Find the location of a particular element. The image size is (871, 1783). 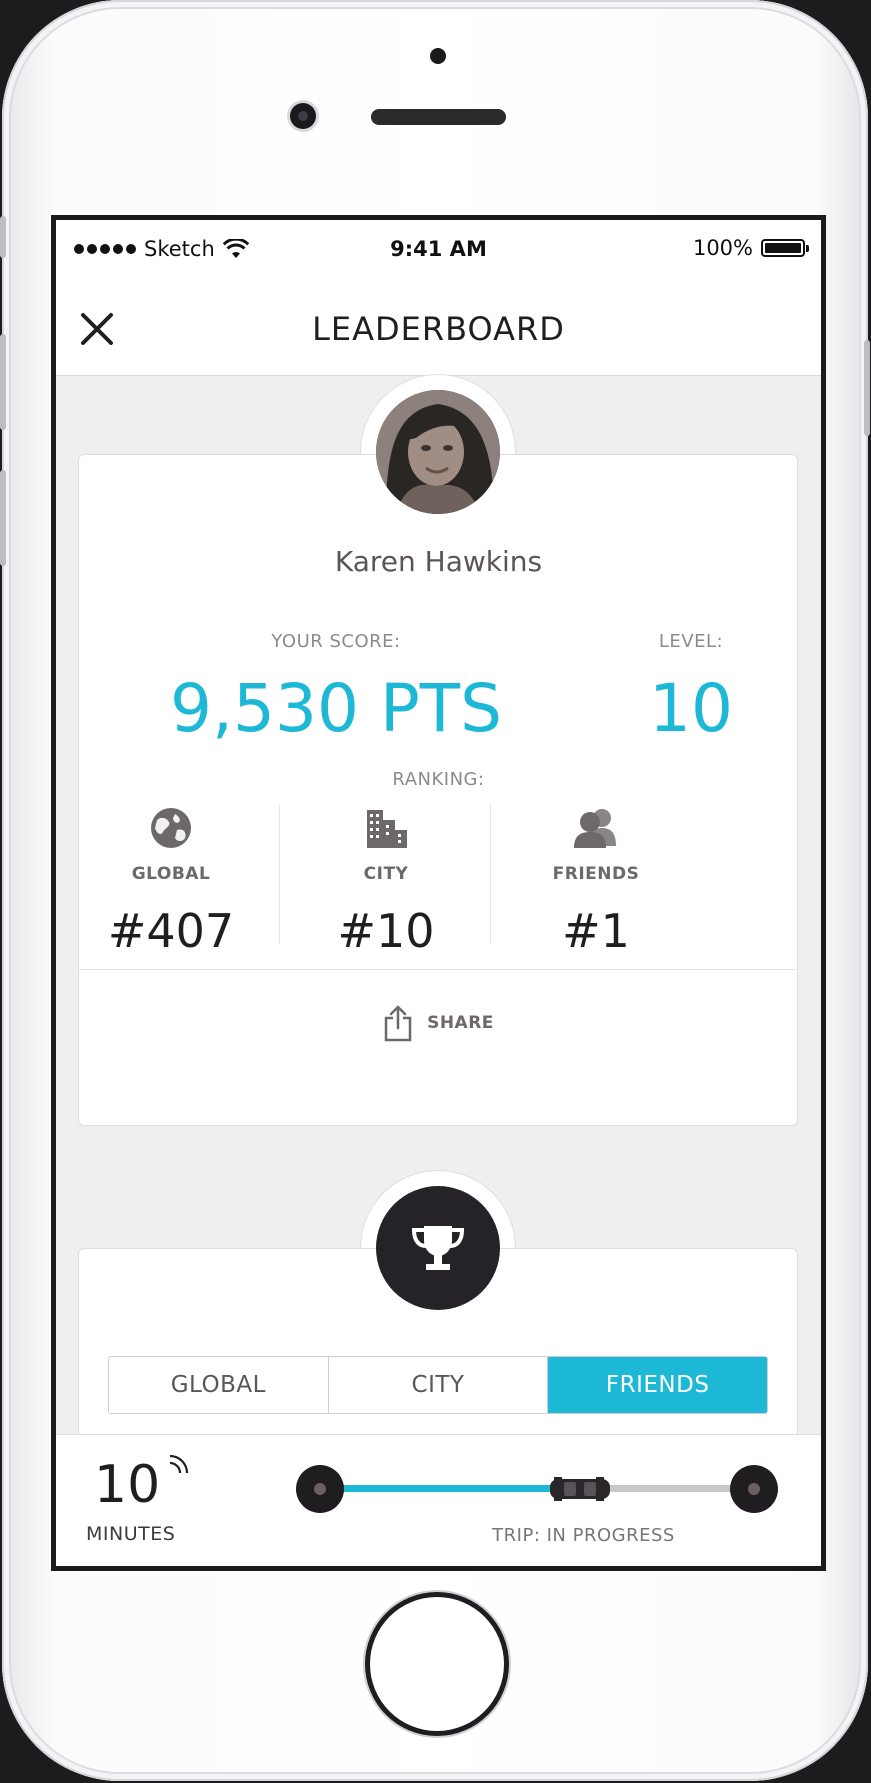

trip-status-label: TRIP: IN PROGRESS is located at coordinates (583, 1535).